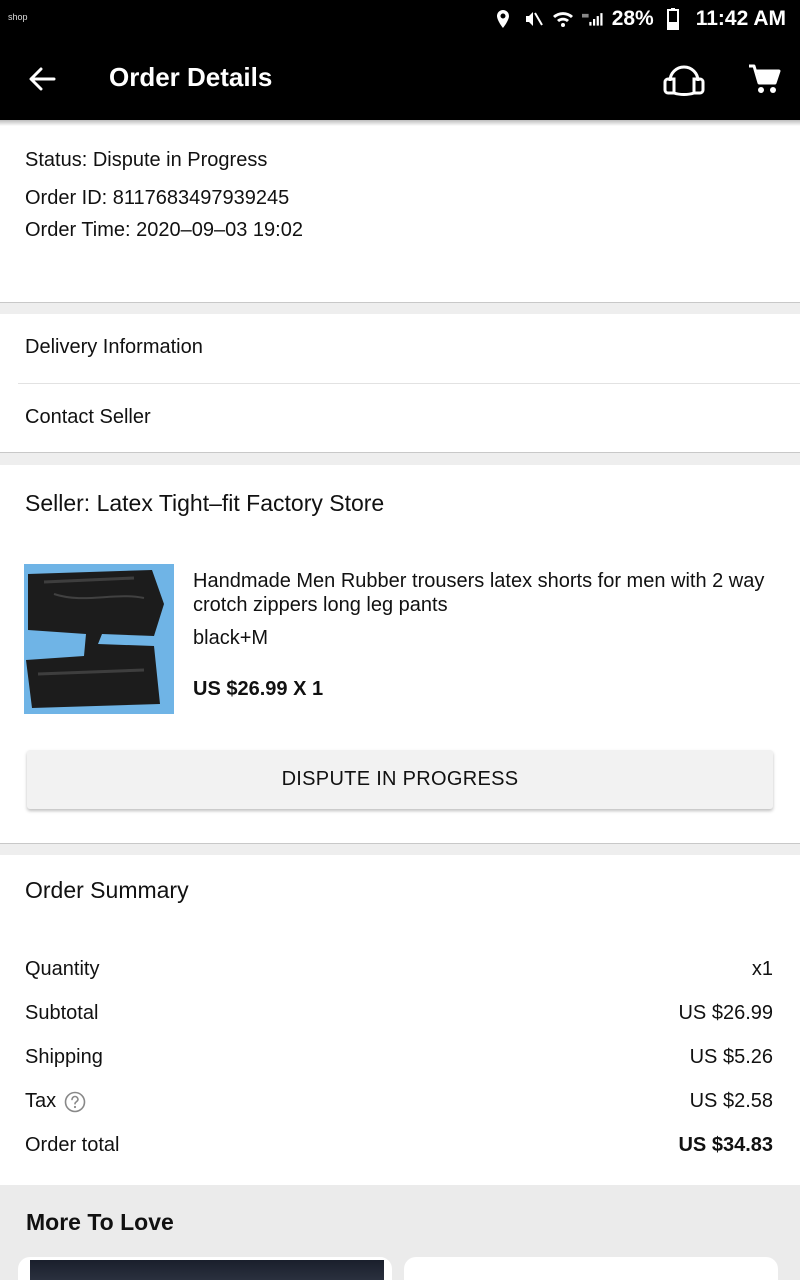 The image size is (800, 1280). I want to click on summary-value: US $34.83, so click(725, 1145).